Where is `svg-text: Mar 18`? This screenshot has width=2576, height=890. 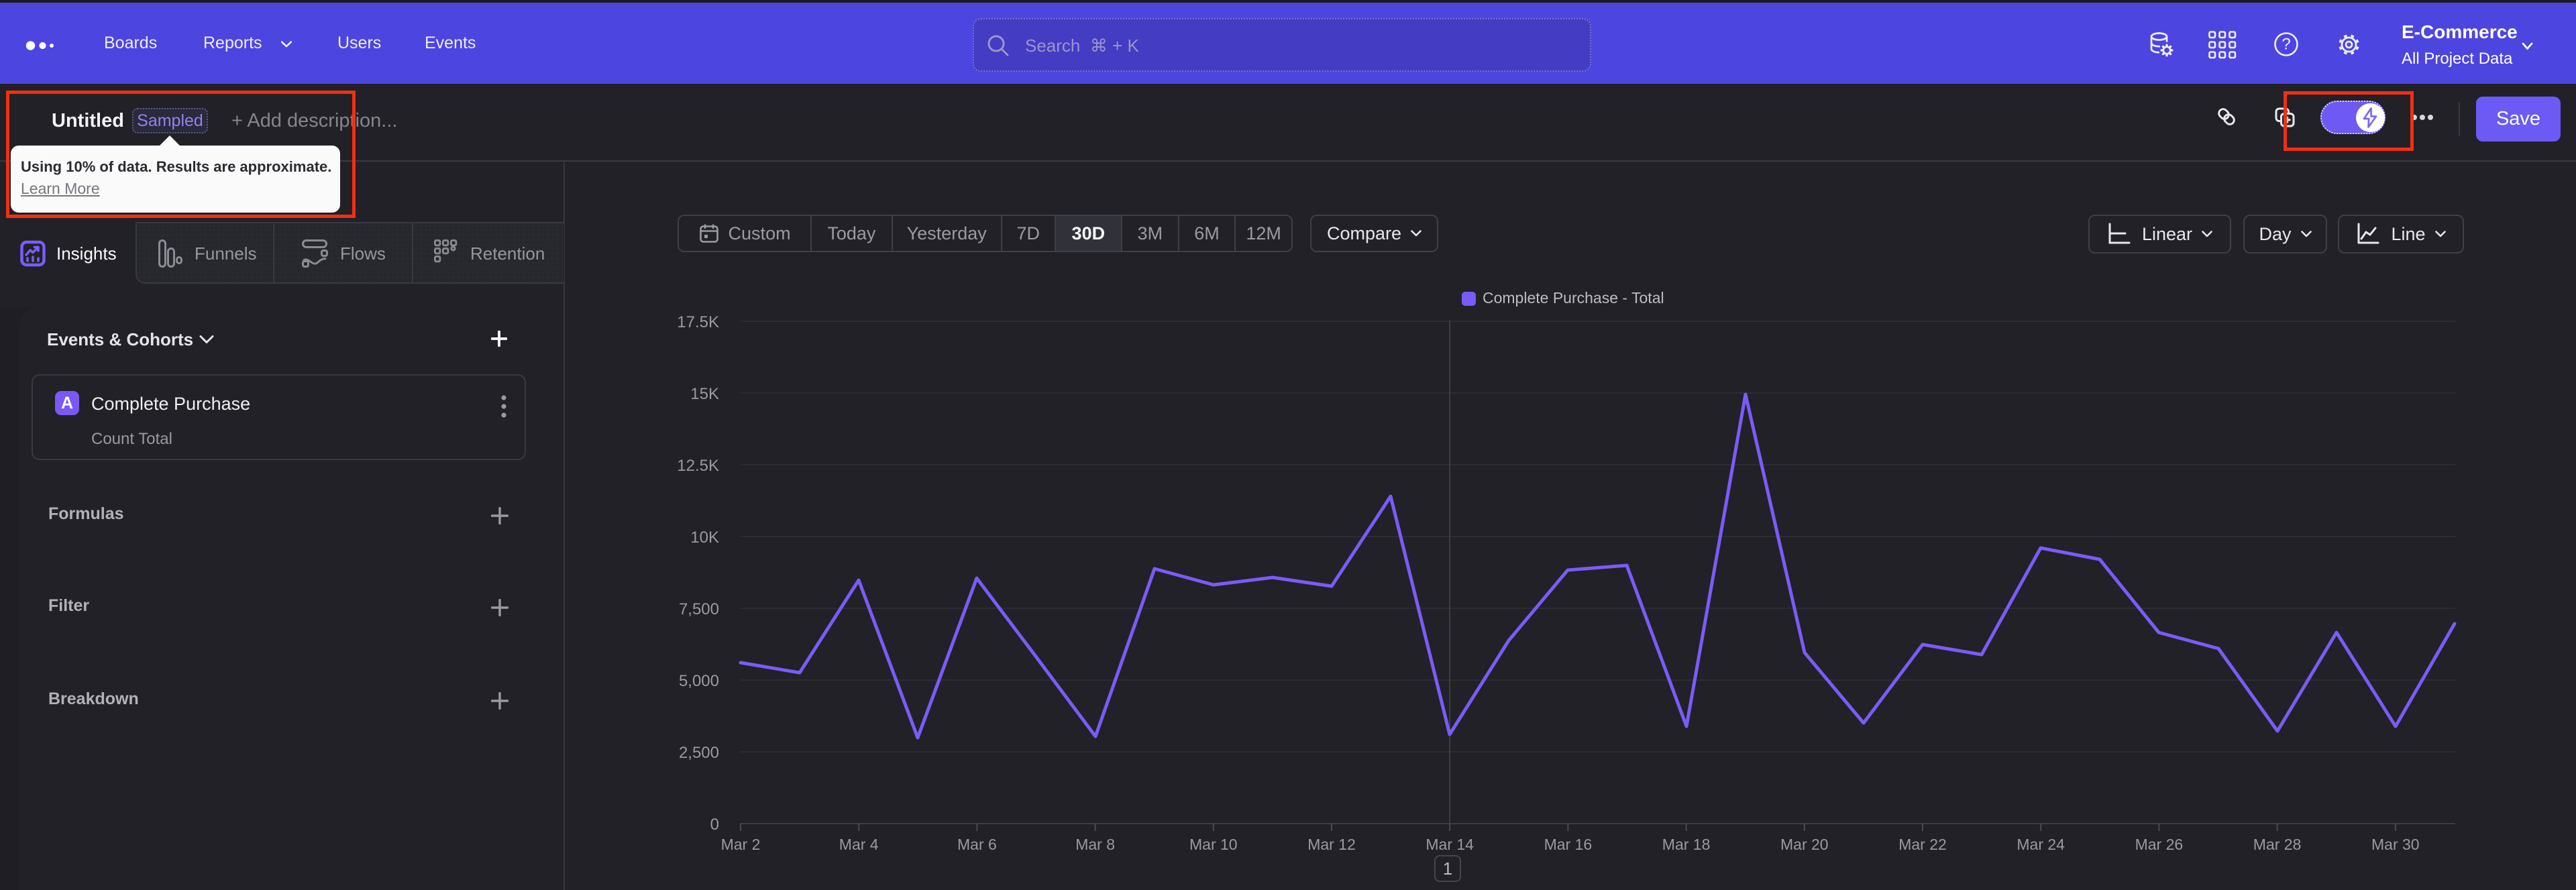 svg-text: Mar 18 is located at coordinates (1686, 844).